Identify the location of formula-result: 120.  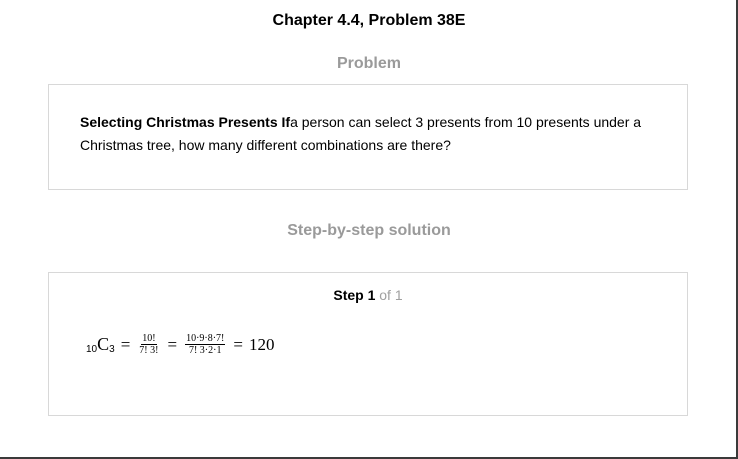
(261, 344).